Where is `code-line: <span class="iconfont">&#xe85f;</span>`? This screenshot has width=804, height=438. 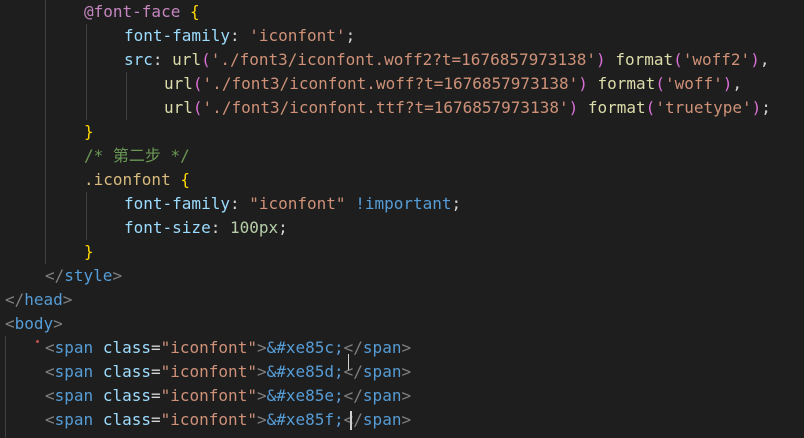 code-line: <span class="iconfont">&#xe85f;</span> is located at coordinates (228, 420).